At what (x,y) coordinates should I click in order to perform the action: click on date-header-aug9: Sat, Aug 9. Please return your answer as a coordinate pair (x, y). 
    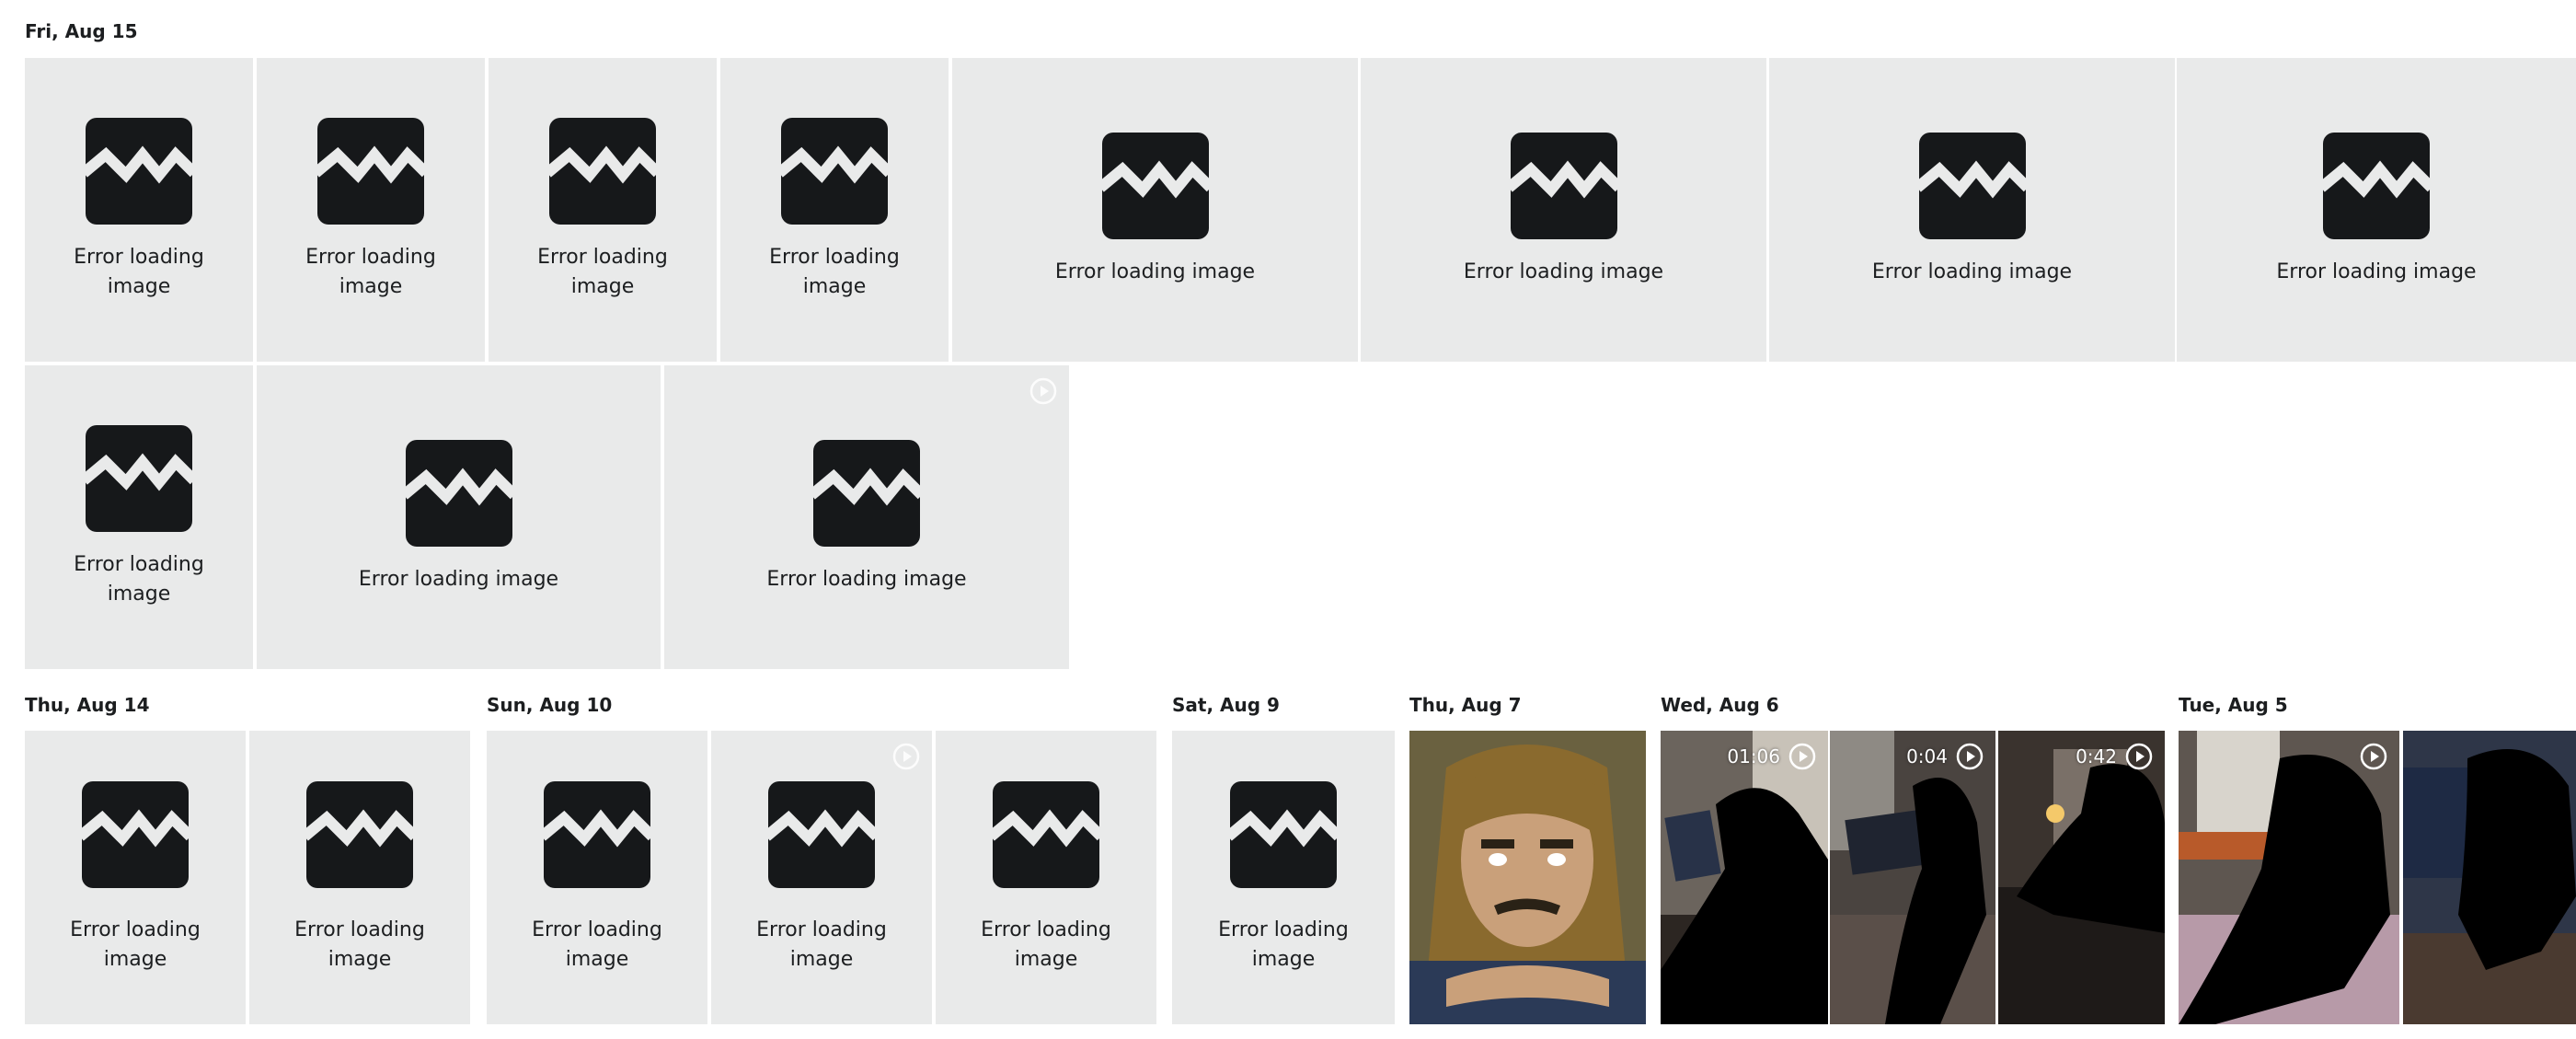
    Looking at the image, I should click on (1226, 705).